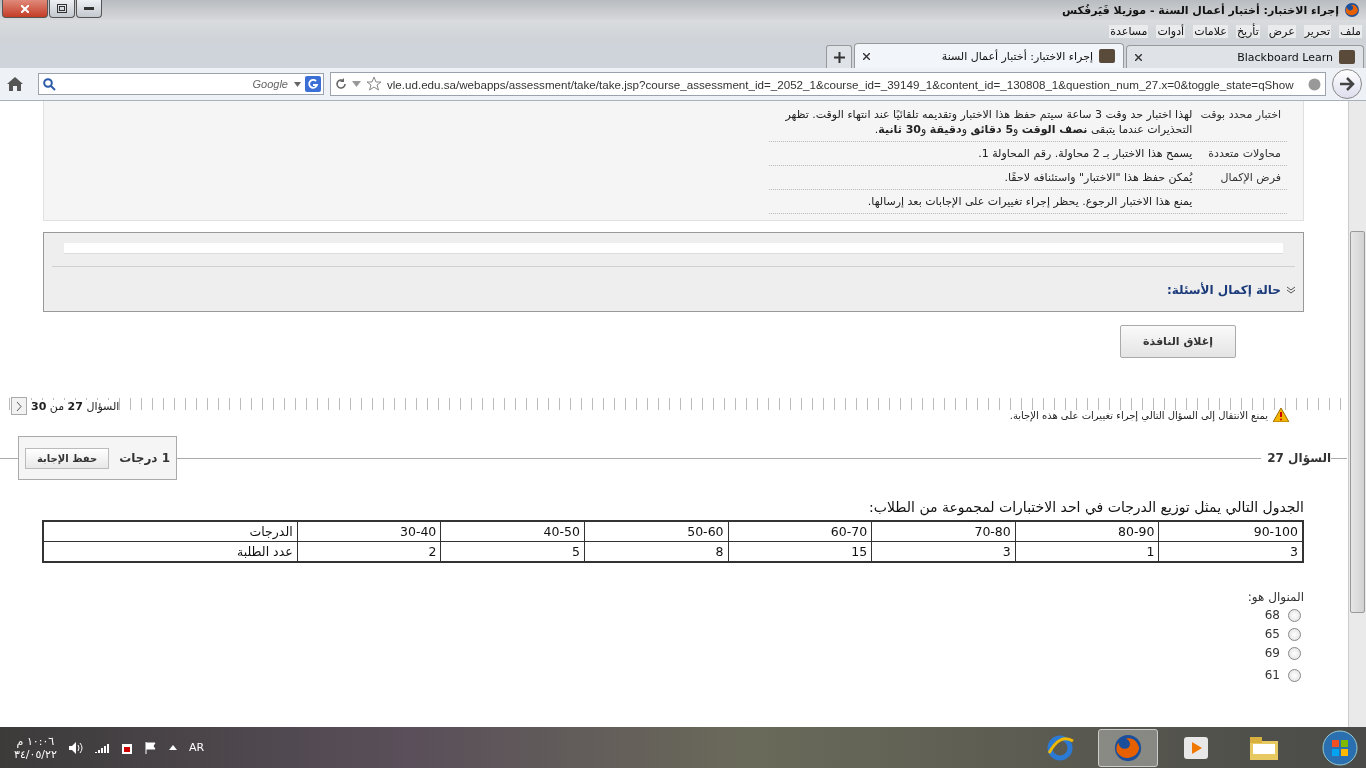  I want to click on restore-button, so click(62, 9).